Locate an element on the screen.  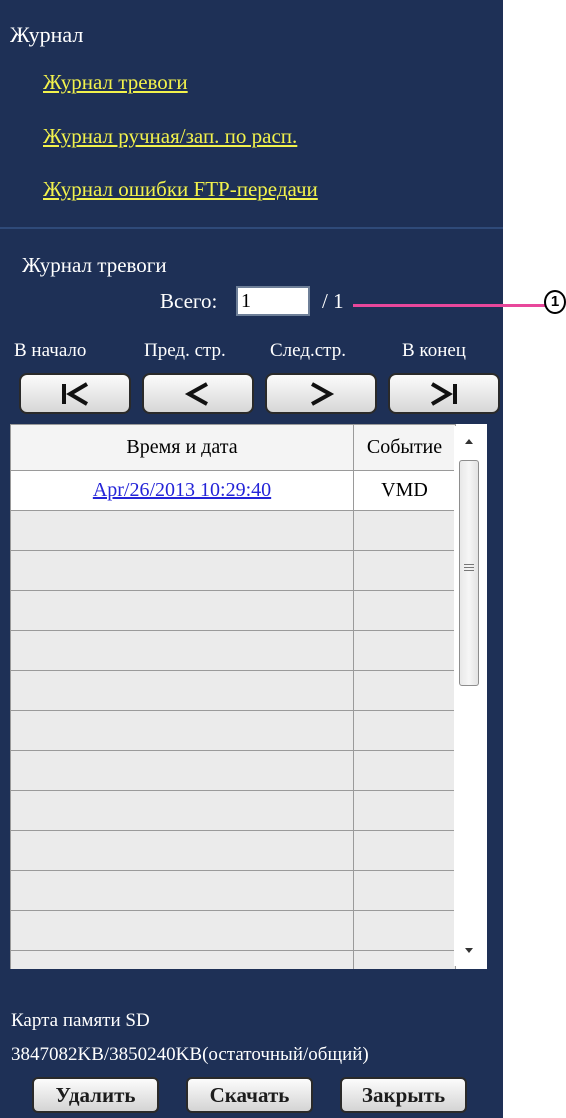
sd-card-capacity: 3847082KB/3850240KB(остаточный/общий) is located at coordinates (190, 1054).